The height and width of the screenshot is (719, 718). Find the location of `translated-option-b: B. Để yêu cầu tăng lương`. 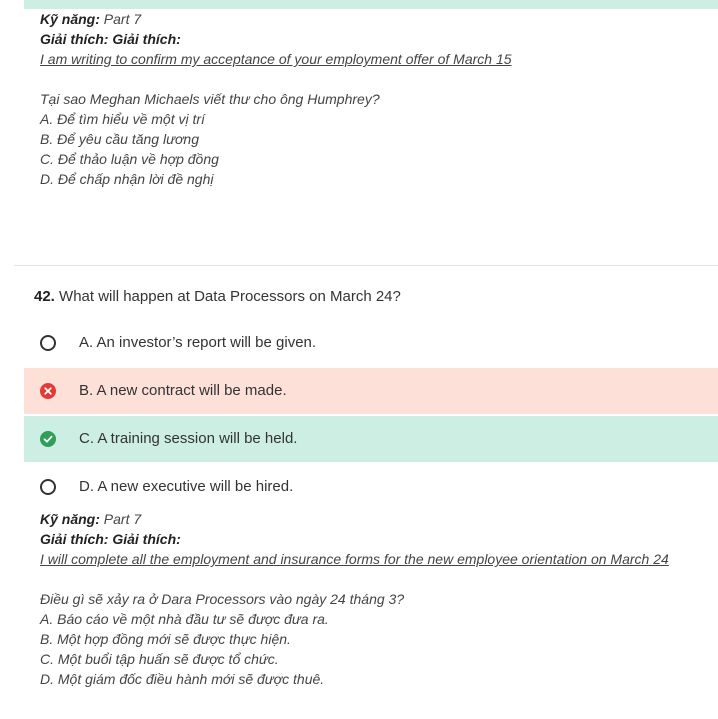

translated-option-b: B. Để yêu cầu tăng lương is located at coordinates (119, 139).